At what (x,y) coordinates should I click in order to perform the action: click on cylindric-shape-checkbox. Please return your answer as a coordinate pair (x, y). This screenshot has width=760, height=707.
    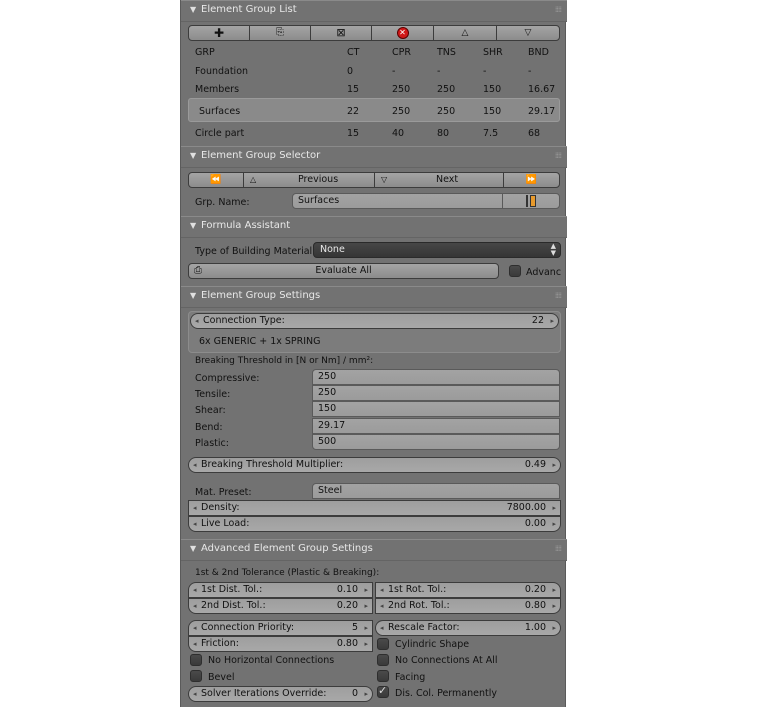
    Looking at the image, I should click on (383, 644).